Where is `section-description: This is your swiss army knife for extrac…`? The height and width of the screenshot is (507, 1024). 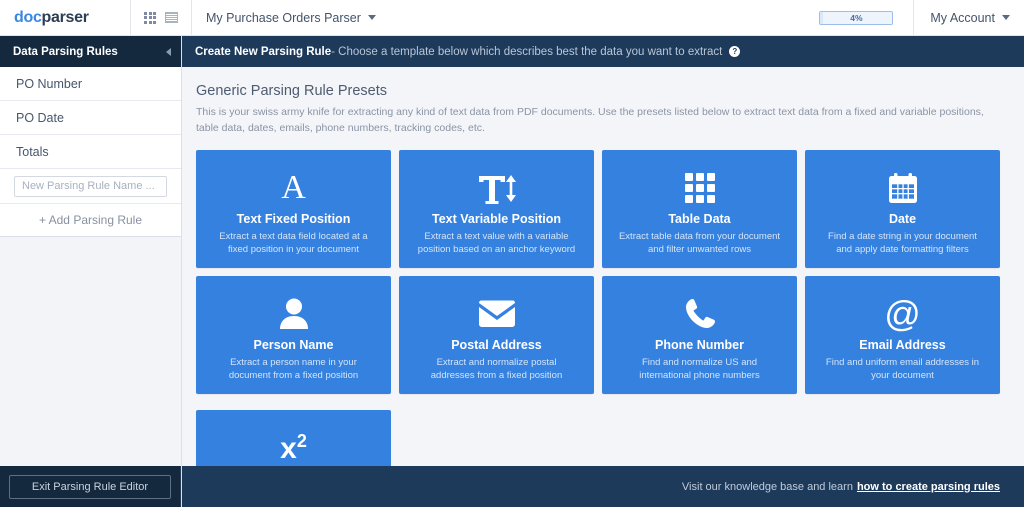 section-description: This is your swiss army knife for extrac… is located at coordinates (590, 120).